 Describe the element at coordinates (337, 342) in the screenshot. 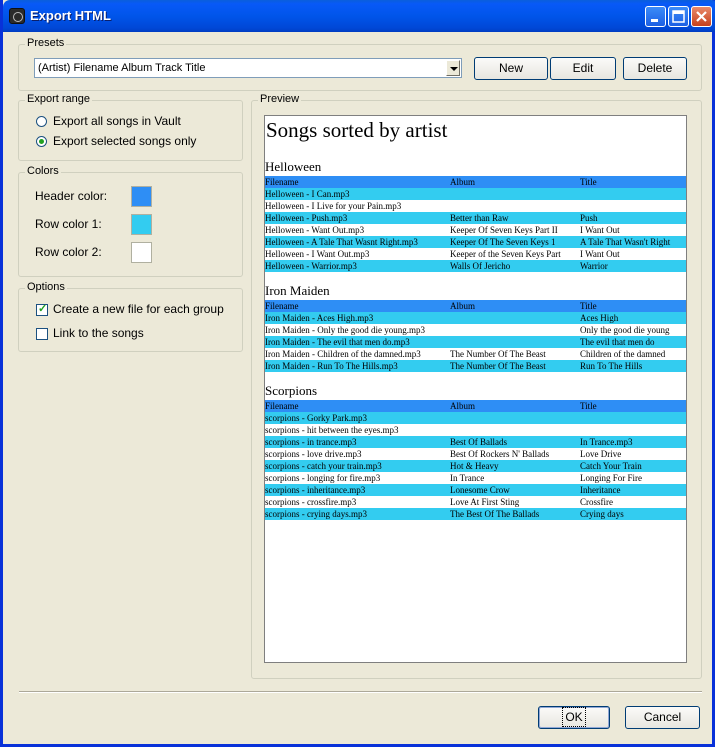

I see `preview-cell: Iron Maiden - The evil that men do.mp3` at that location.